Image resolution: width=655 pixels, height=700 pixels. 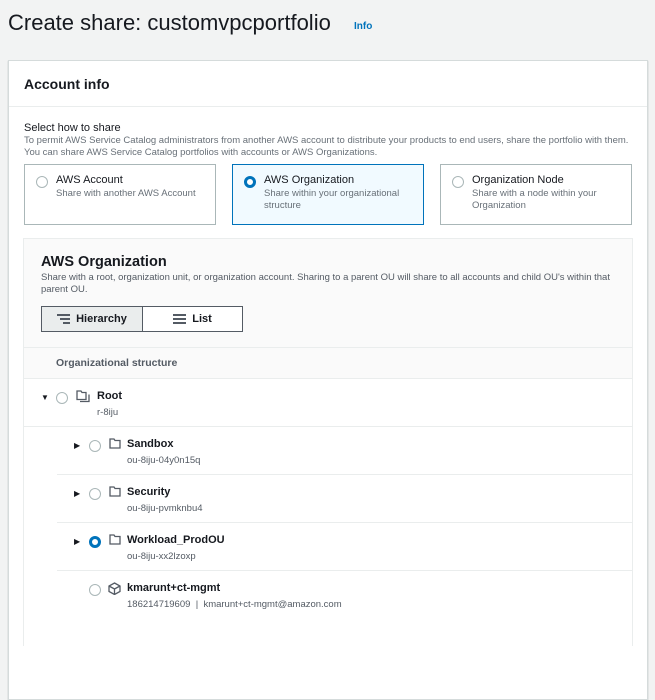 I want to click on panel-title: Account info, so click(x=328, y=84).